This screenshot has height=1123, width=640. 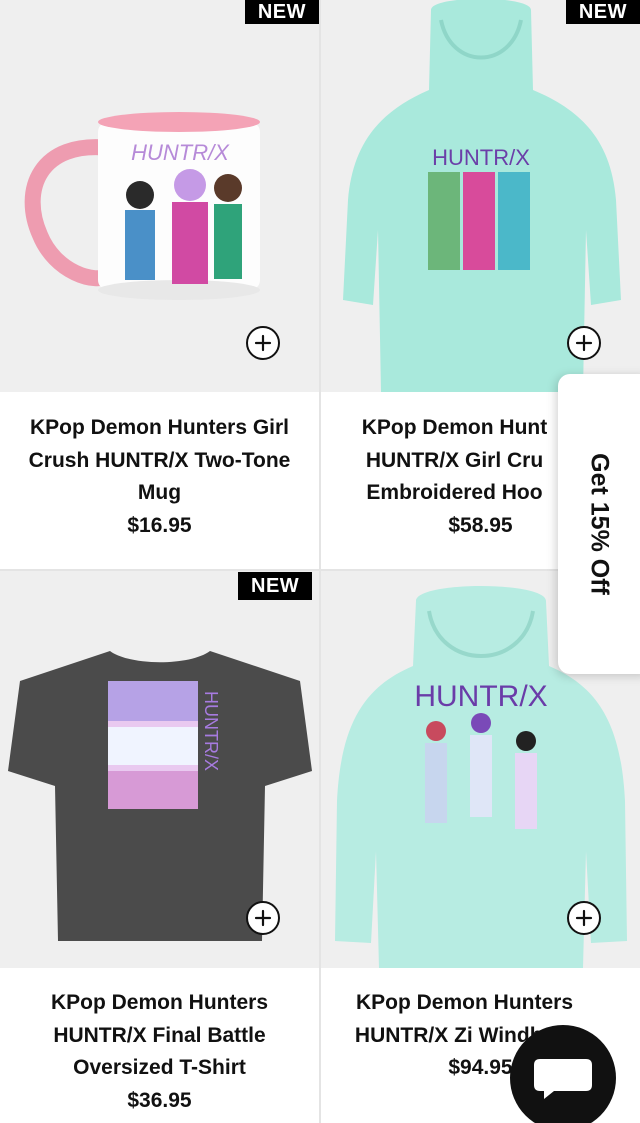 I want to click on product-price: $36.95, so click(x=159, y=1100).